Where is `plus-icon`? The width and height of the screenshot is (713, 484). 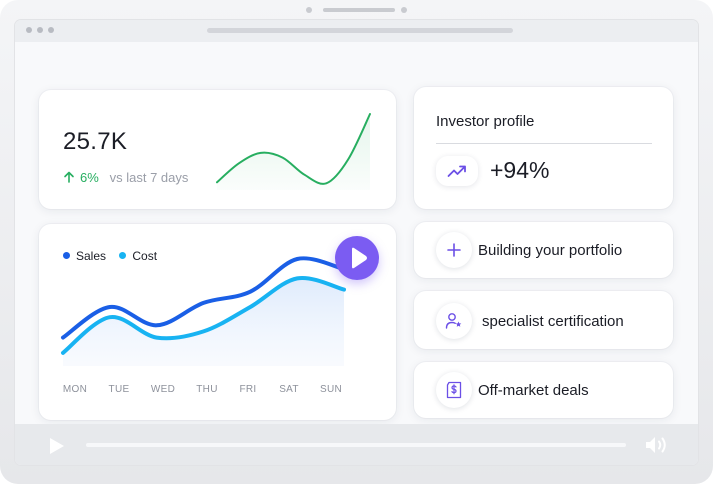
plus-icon is located at coordinates (454, 250).